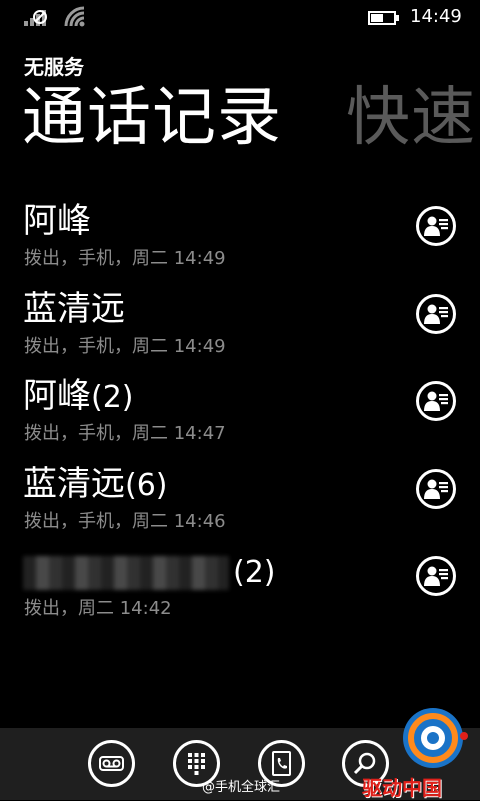 Image resolution: width=480 pixels, height=801 pixels. I want to click on contact-name-redacted: (2), so click(149, 572).